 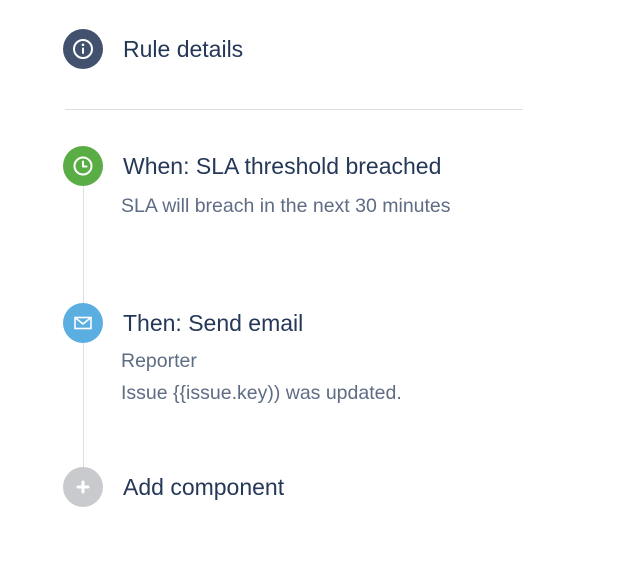 I want to click on trigger-component: When: SLA threshold breached, so click(x=252, y=166).